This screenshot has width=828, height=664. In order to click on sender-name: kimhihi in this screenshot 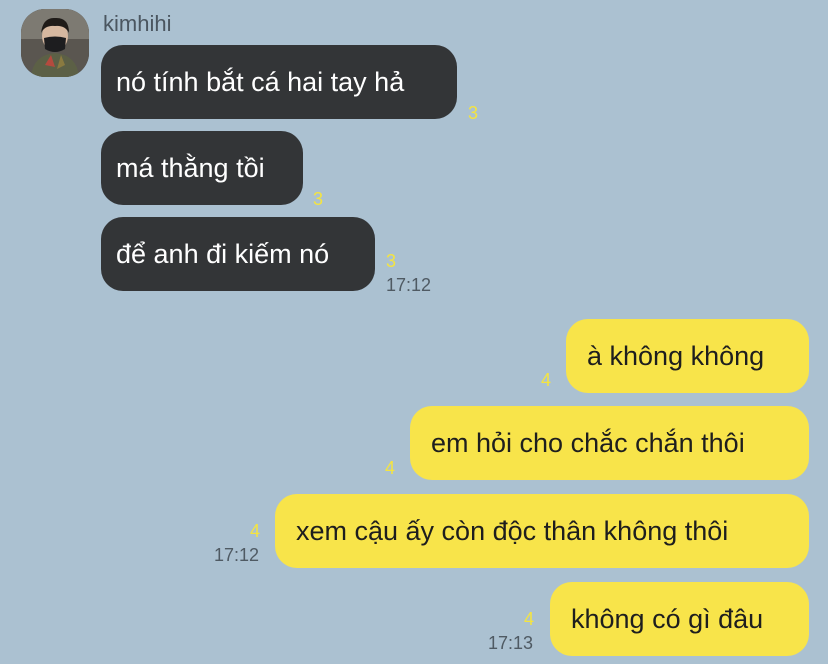, I will do `click(137, 23)`.